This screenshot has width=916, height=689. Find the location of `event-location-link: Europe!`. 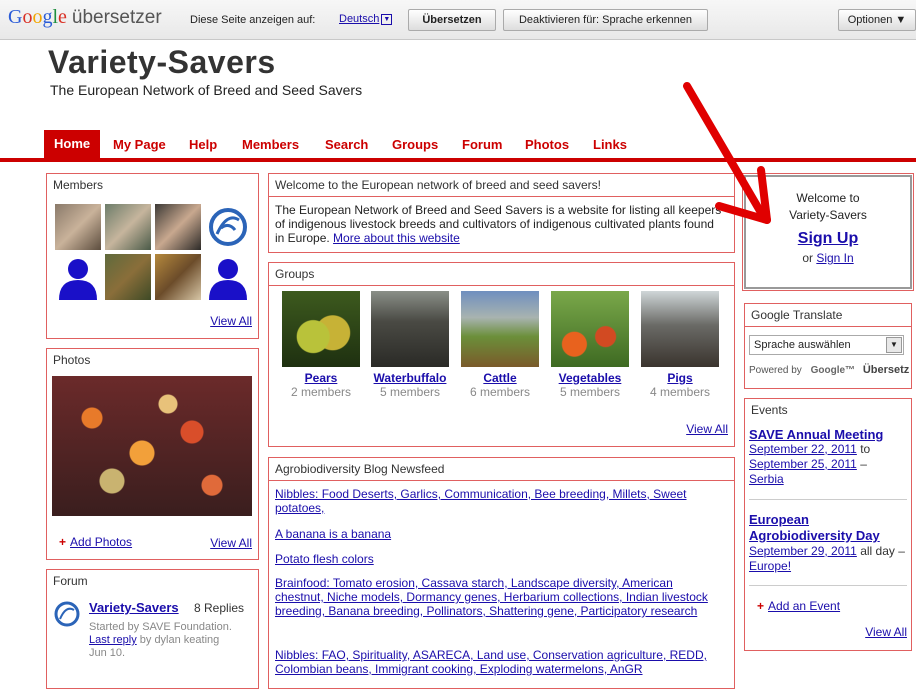

event-location-link: Europe! is located at coordinates (770, 566).